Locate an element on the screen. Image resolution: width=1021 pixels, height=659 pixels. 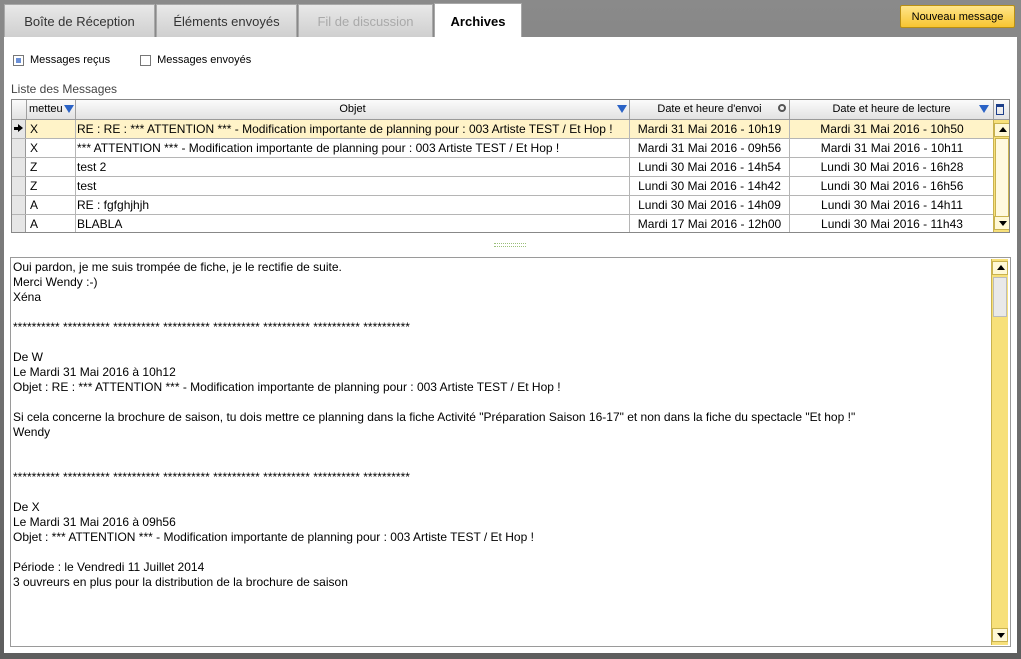
column-header-sender: metteu is located at coordinates (51, 109).